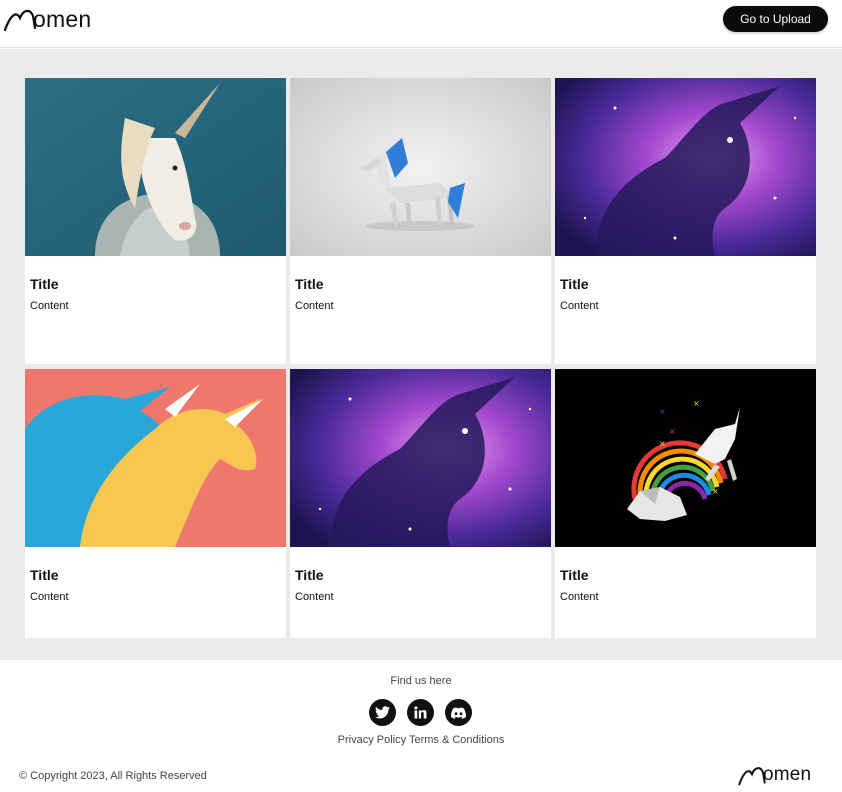 The image size is (842, 792). I want to click on card: × × × × × × Title Content, so click(685, 503).